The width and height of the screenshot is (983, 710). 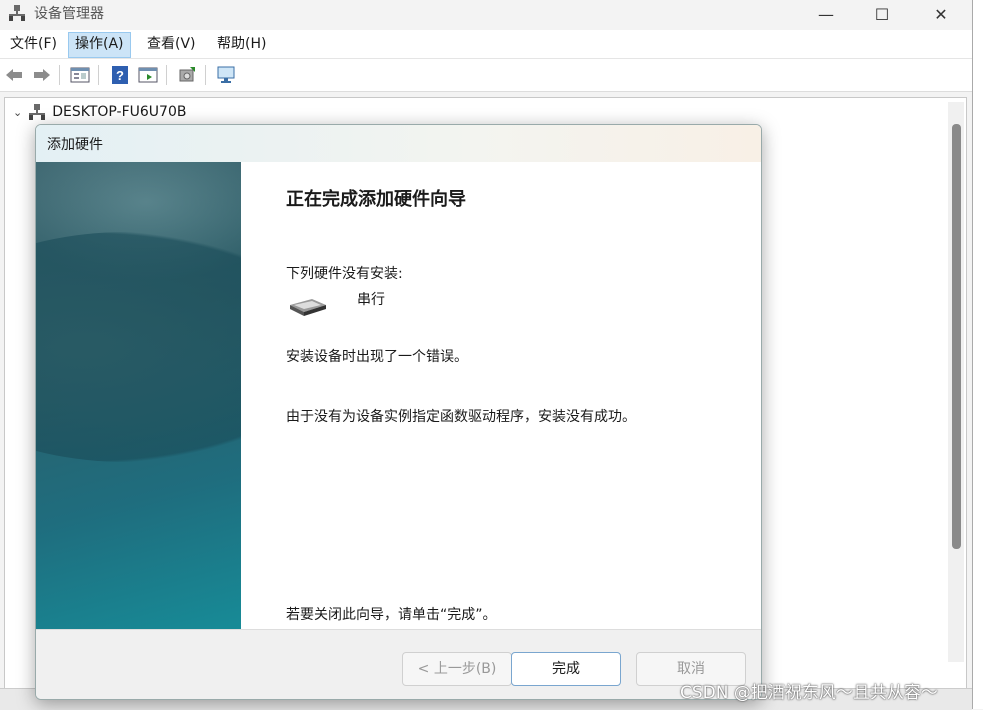 I want to click on watermark-text: CSDN @把酒祝东风～且共从容～, so click(x=809, y=693).